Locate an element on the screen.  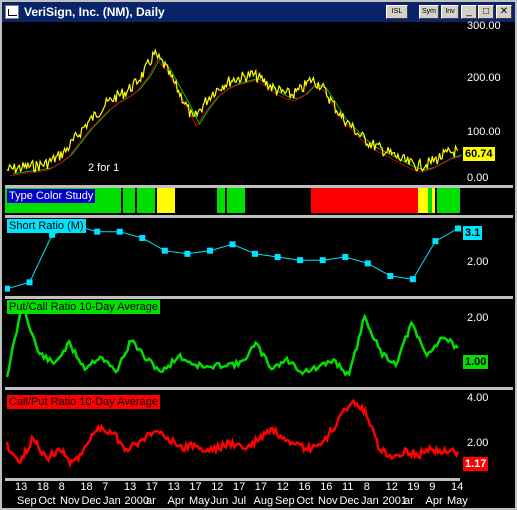
x-axis-day-label: 7 is located at coordinates (105, 487).